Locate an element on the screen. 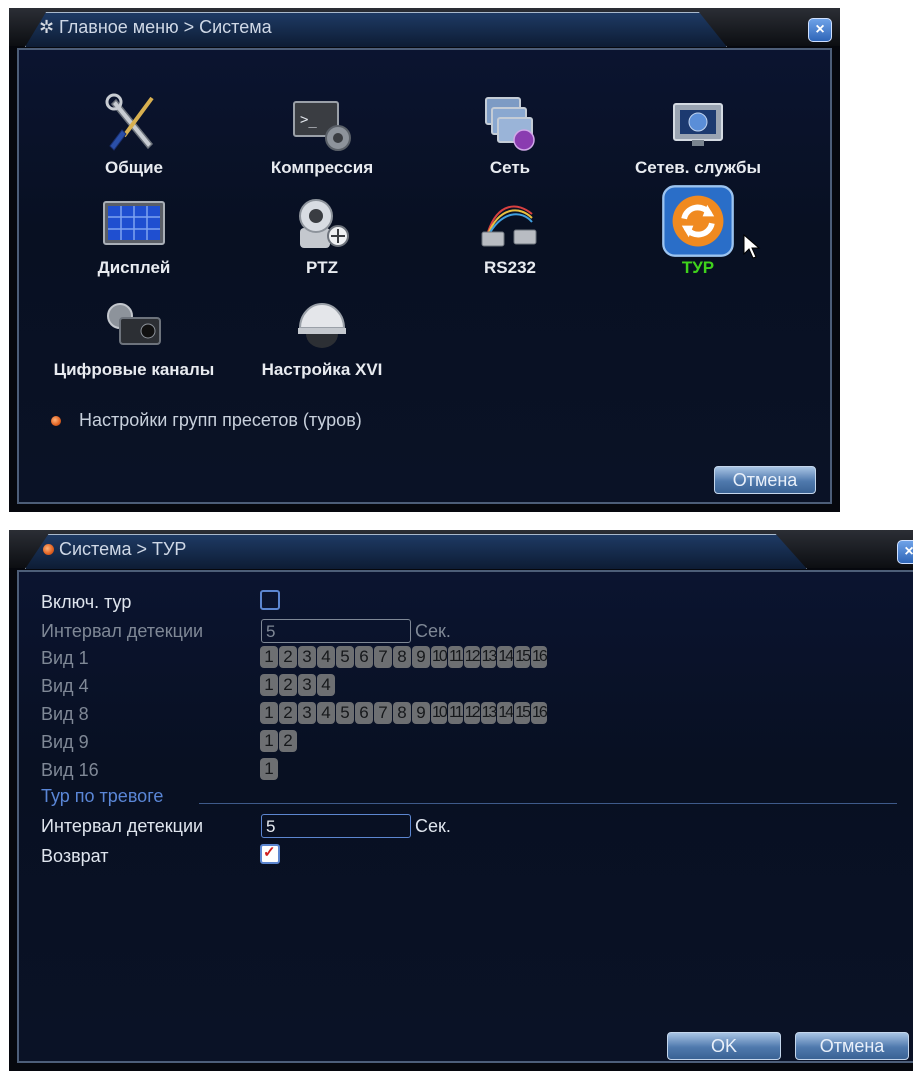  menu-label-network: Сеть is located at coordinates (510, 167).